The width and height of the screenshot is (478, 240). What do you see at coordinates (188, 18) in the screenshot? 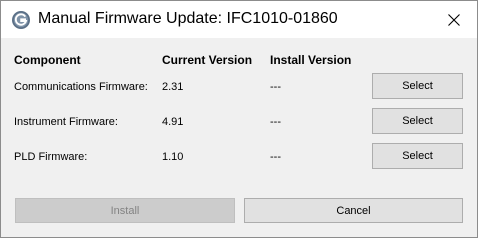
I see `window-title: Manual Firmware Update: IFC1010-01860` at bounding box center [188, 18].